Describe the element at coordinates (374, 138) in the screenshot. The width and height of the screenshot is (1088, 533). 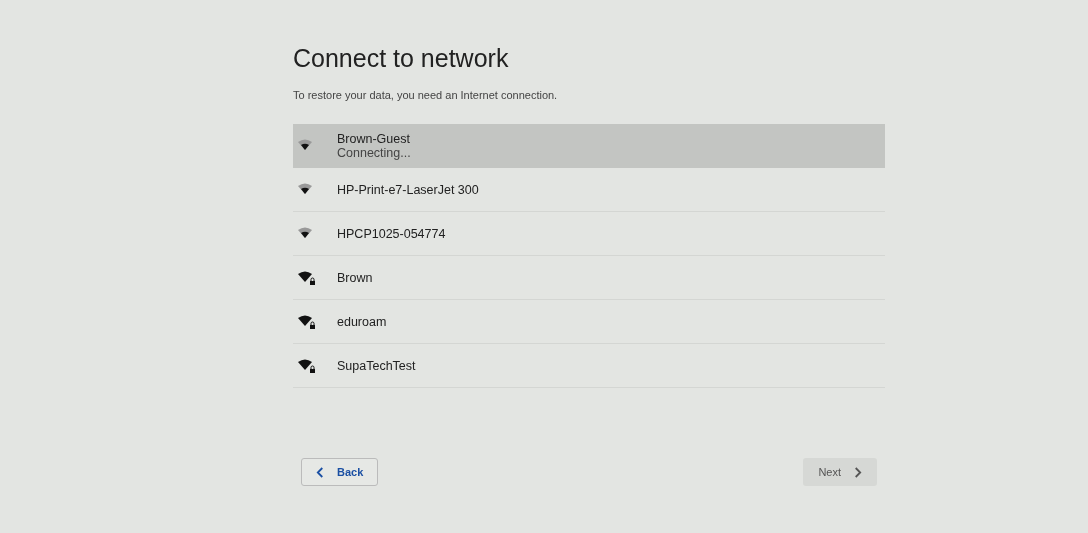
I see `network-name: Brown-Guest` at that location.